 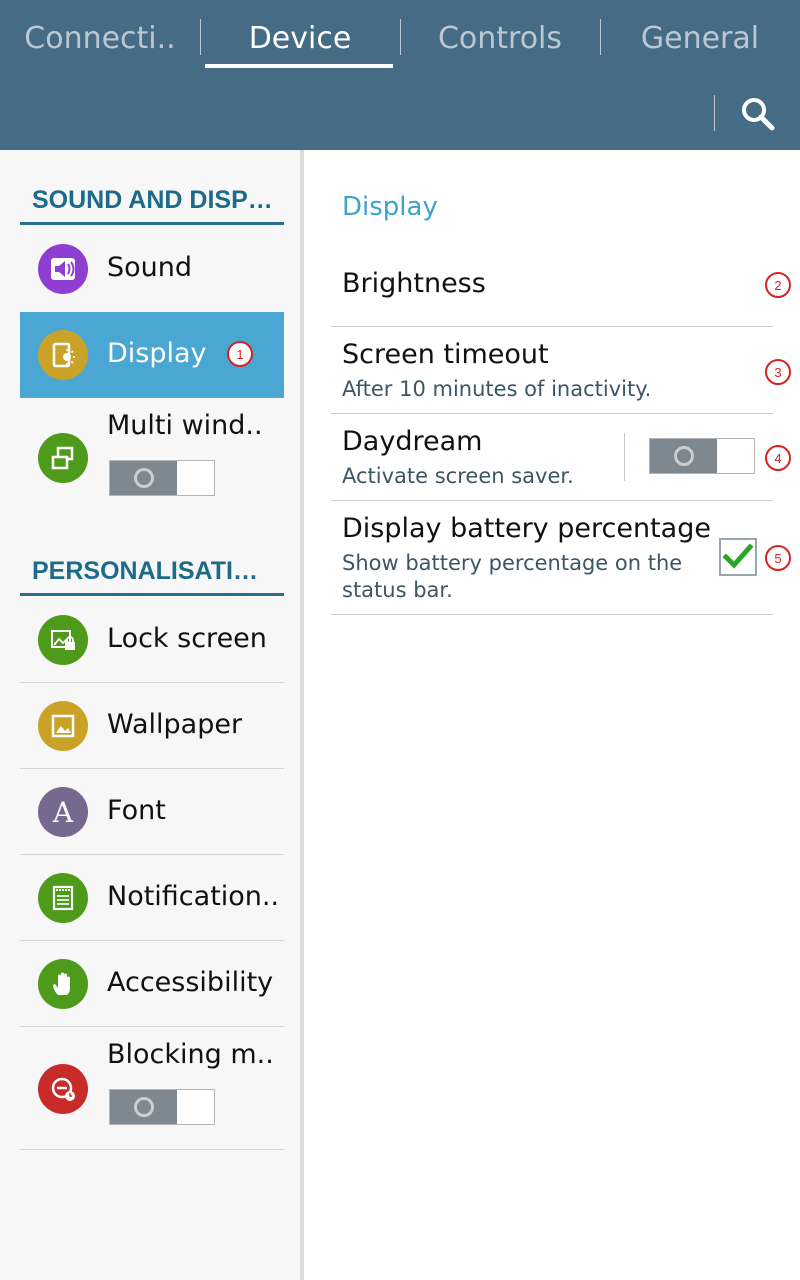 I want to click on sidebar-item-display: Display 1, so click(x=152, y=355).